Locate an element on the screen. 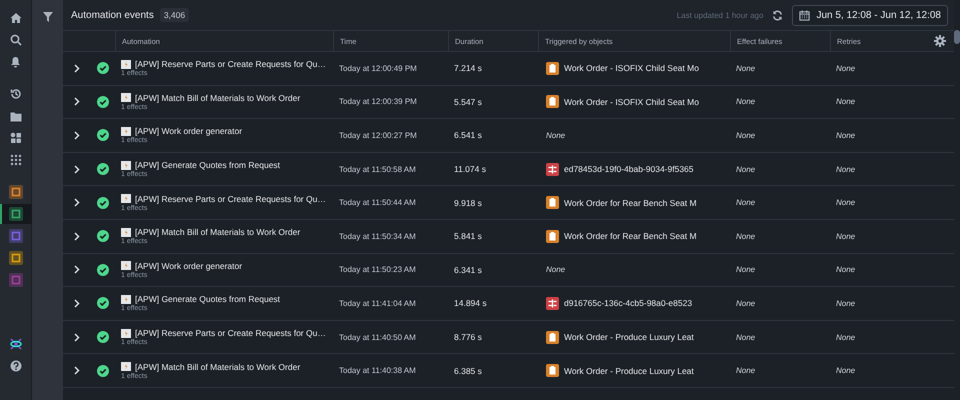 The image size is (960, 400). duration-cell: 6.385 s is located at coordinates (468, 371).